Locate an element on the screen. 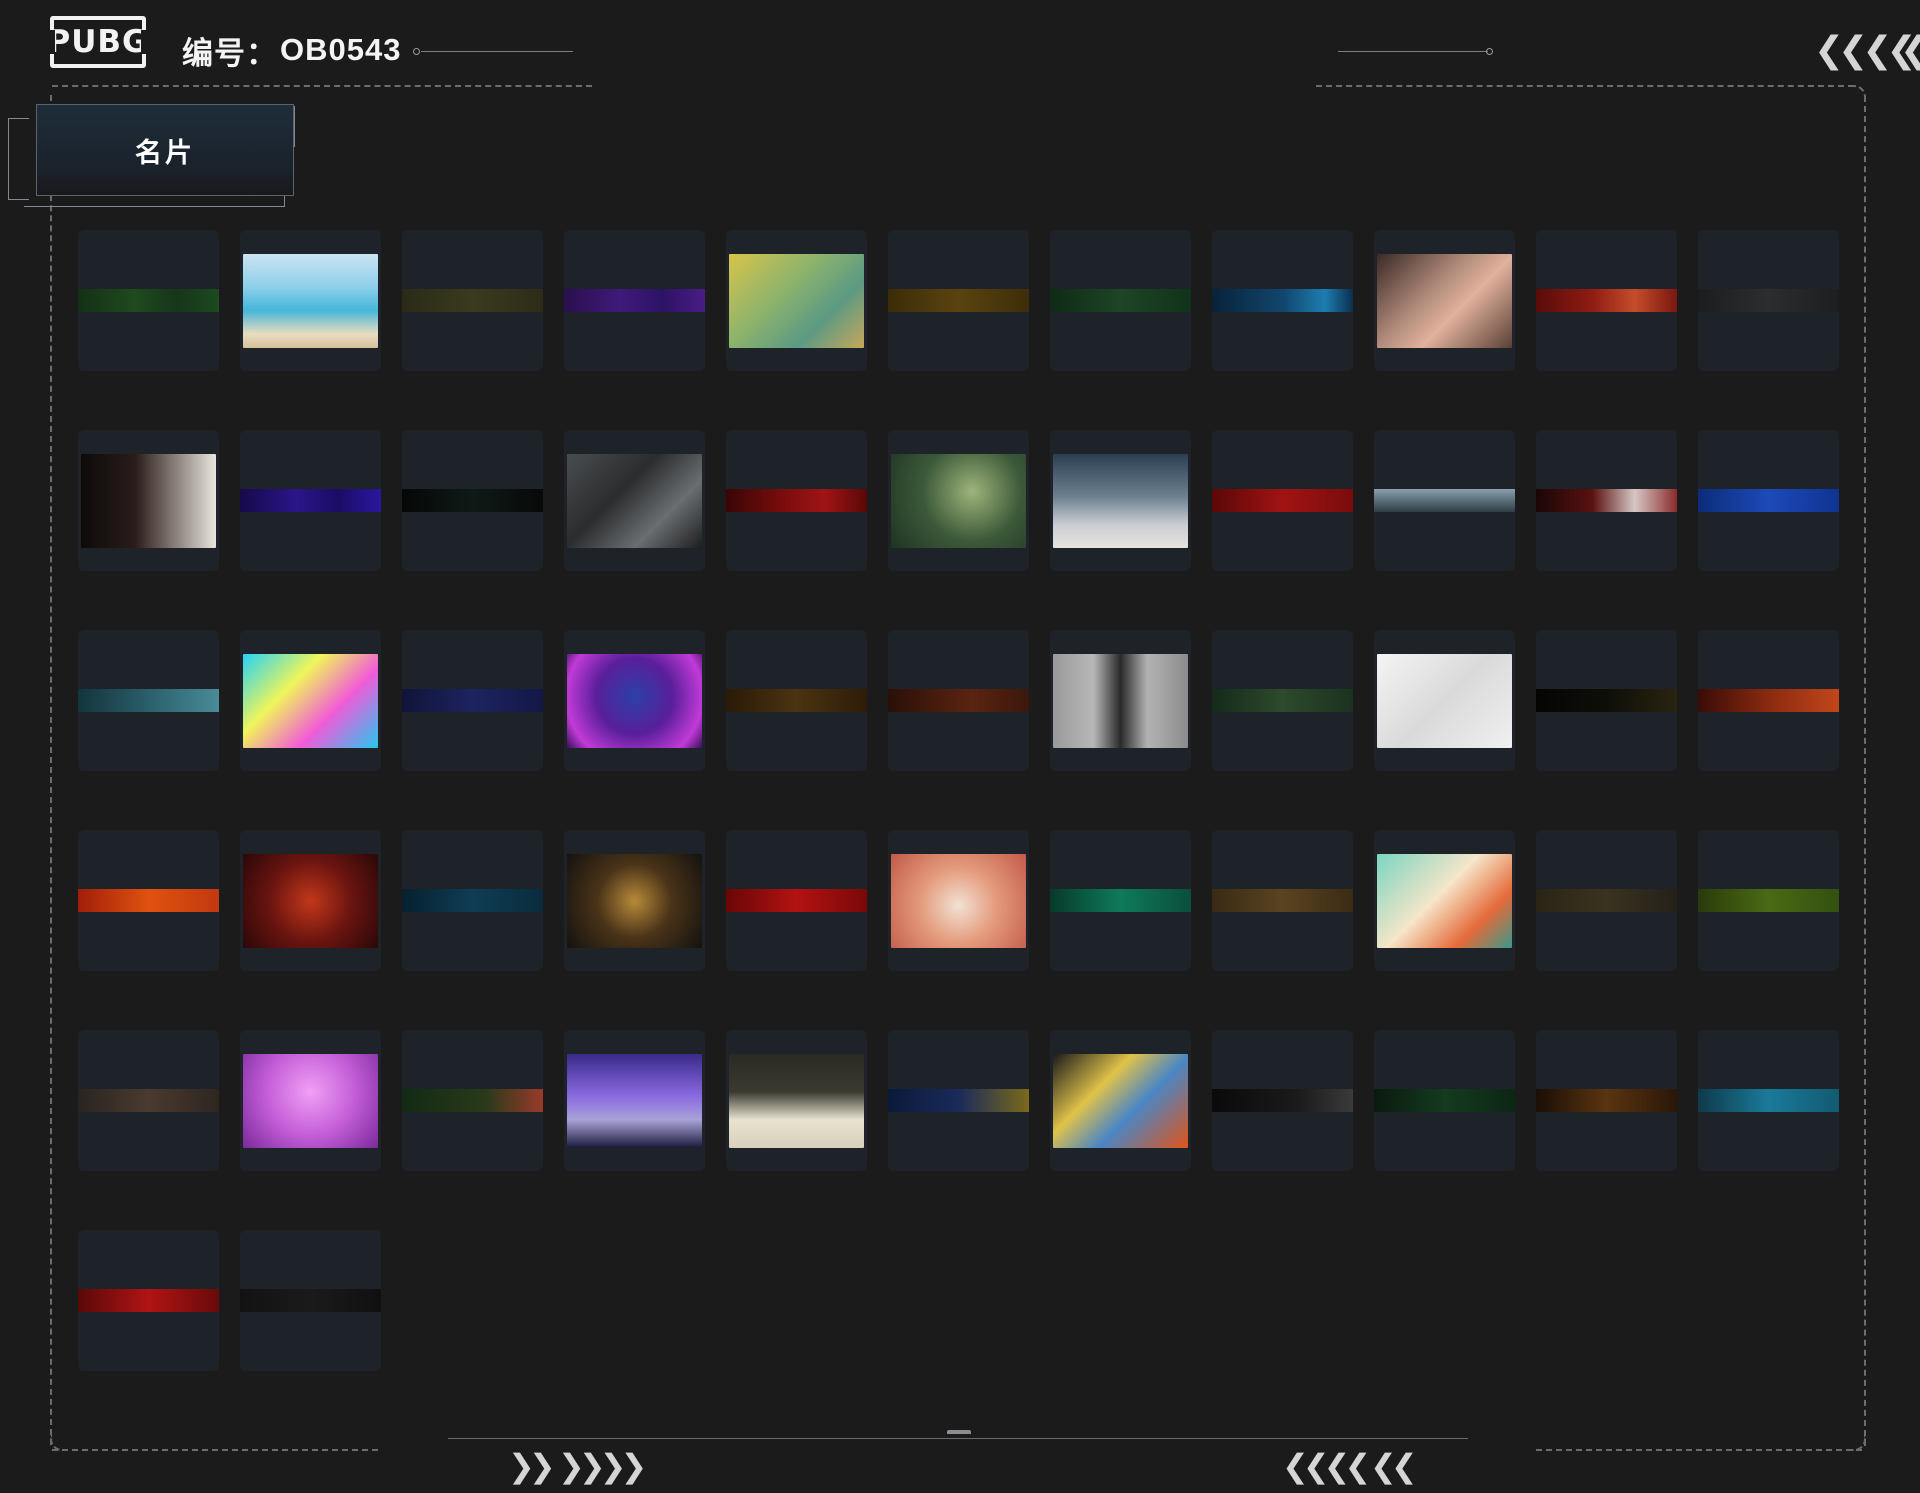 The image size is (1920, 1493). disco-icon is located at coordinates (634, 1101).